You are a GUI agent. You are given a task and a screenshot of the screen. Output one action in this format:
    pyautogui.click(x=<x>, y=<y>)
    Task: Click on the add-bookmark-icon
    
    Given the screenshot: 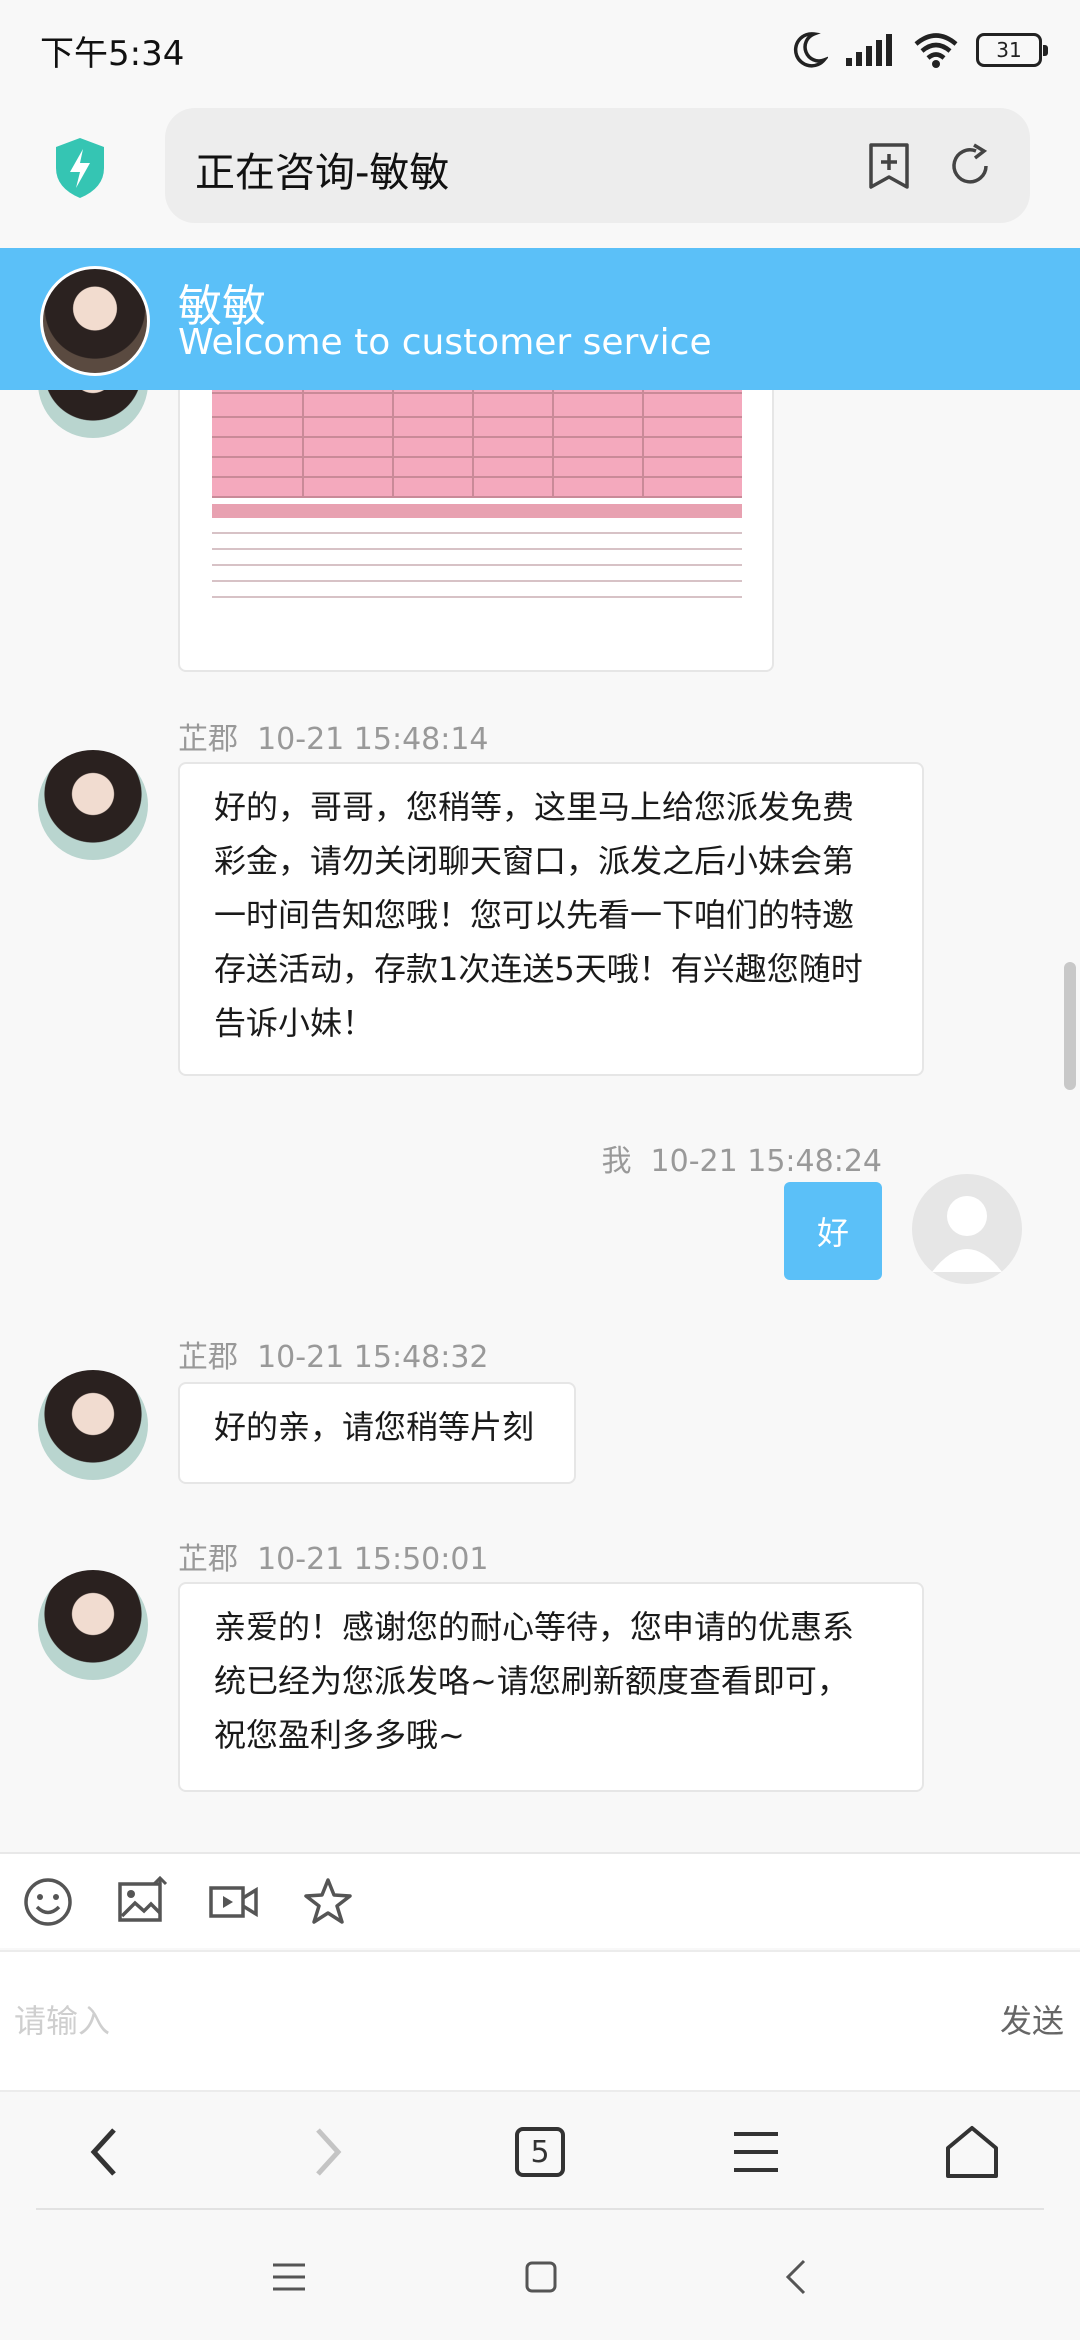 What is the action you would take?
    pyautogui.click(x=889, y=166)
    